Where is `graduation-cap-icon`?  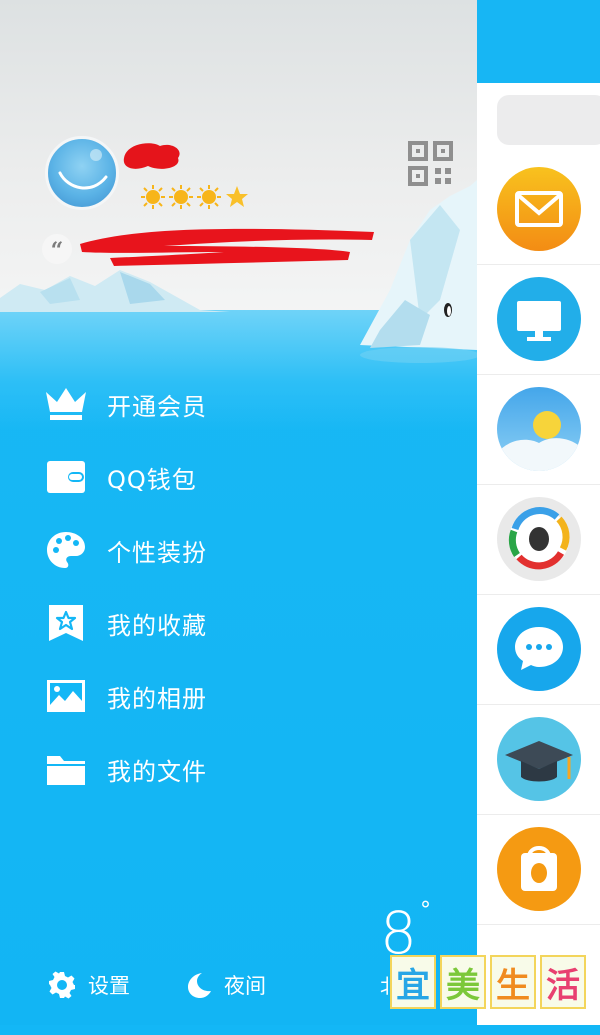
graduation-cap-icon is located at coordinates (539, 759).